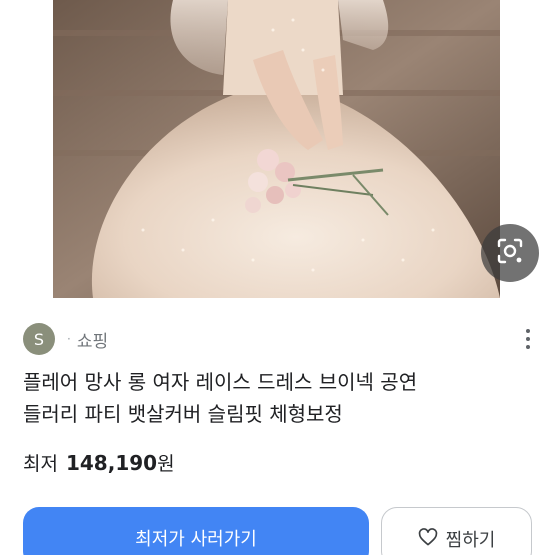 The height and width of the screenshot is (555, 555). Describe the element at coordinates (528, 339) in the screenshot. I see `more-options-button` at that location.